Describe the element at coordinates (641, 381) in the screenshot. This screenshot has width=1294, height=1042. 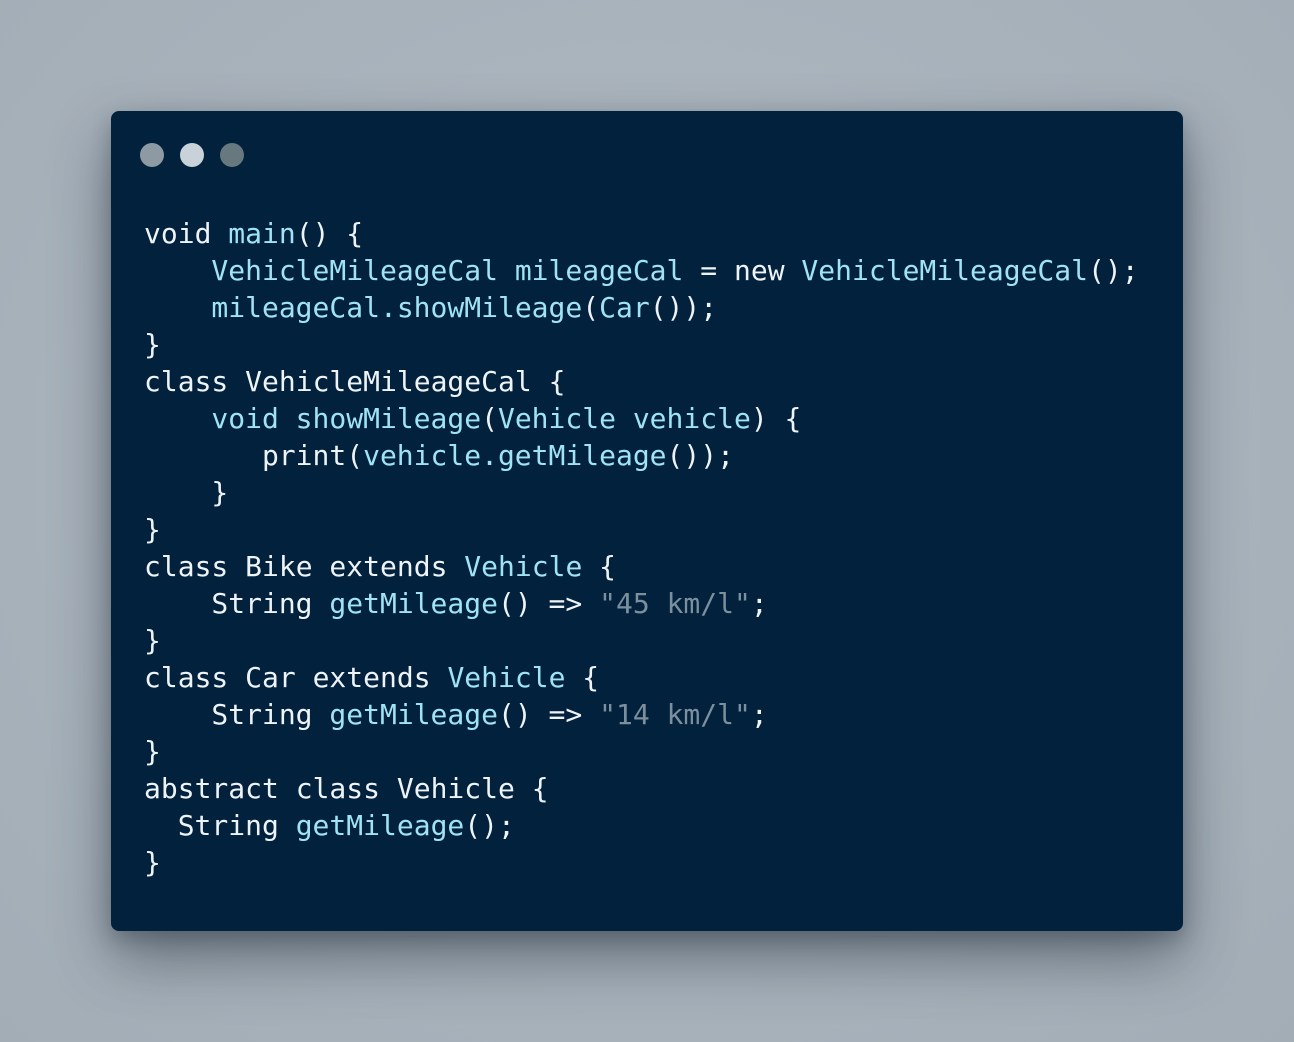
I see `code-line: class VehicleMileageCal {` at that location.